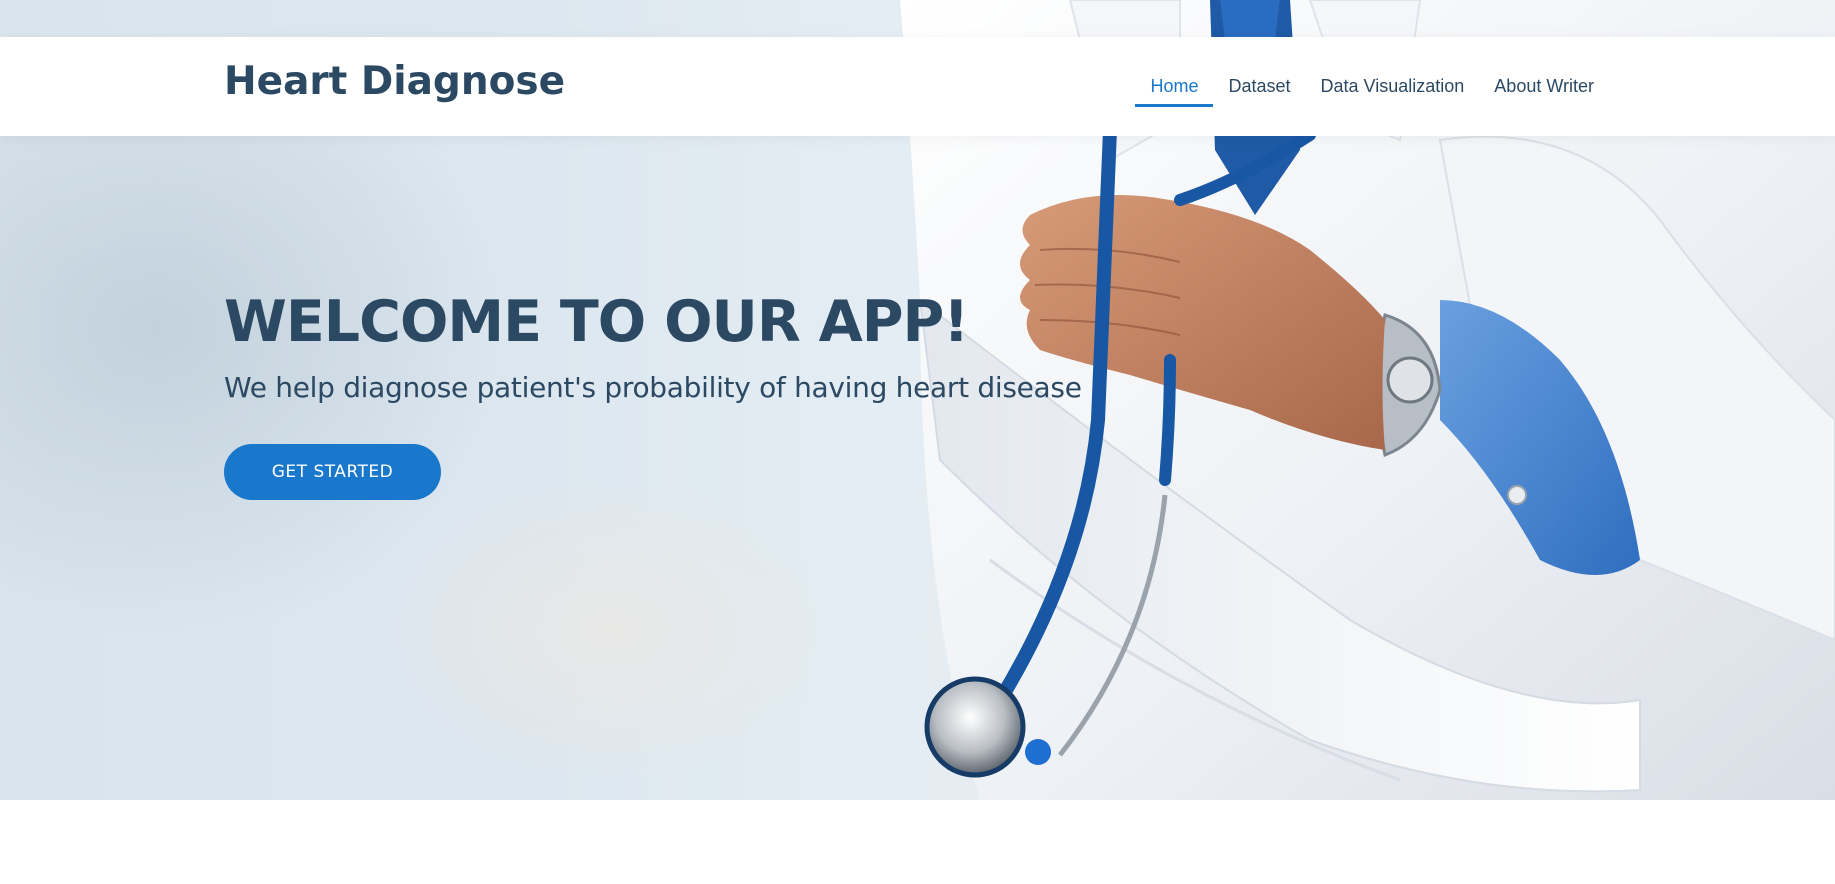  I want to click on nav-item-home: Home, so click(1174, 86).